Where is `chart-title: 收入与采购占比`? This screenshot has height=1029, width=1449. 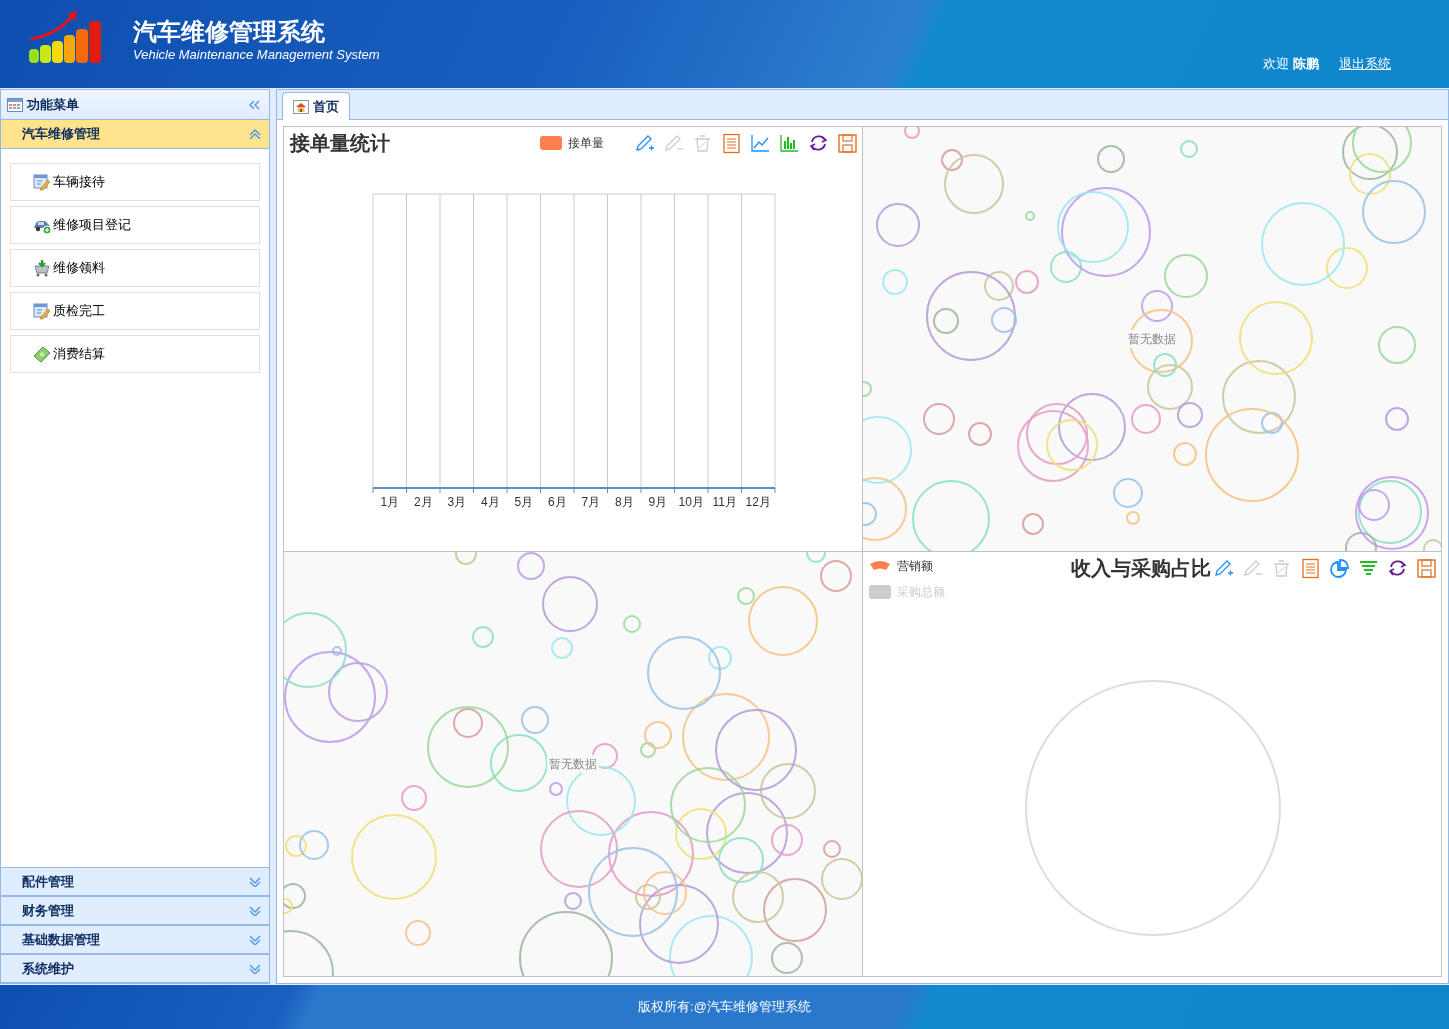 chart-title: 收入与采购占比 is located at coordinates (1141, 568).